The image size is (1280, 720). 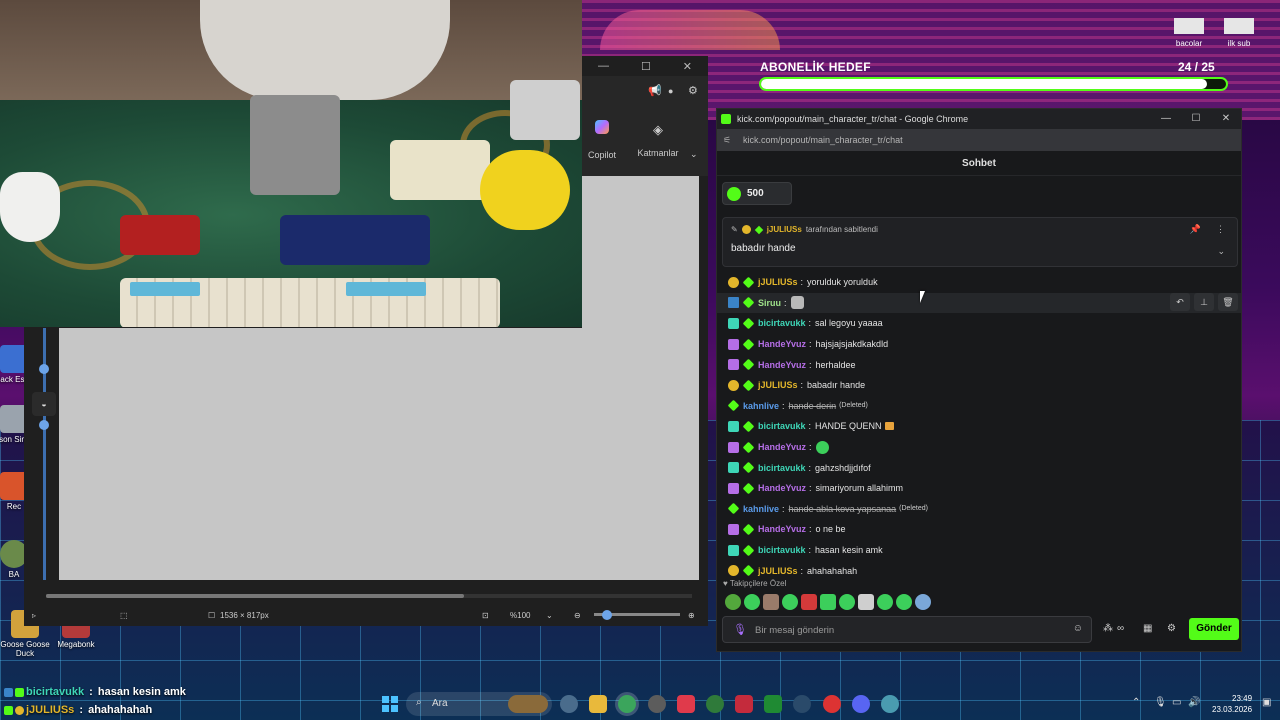 What do you see at coordinates (1232, 704) in the screenshot?
I see `taskbar-clock: 23:49 23.03.2026` at bounding box center [1232, 704].